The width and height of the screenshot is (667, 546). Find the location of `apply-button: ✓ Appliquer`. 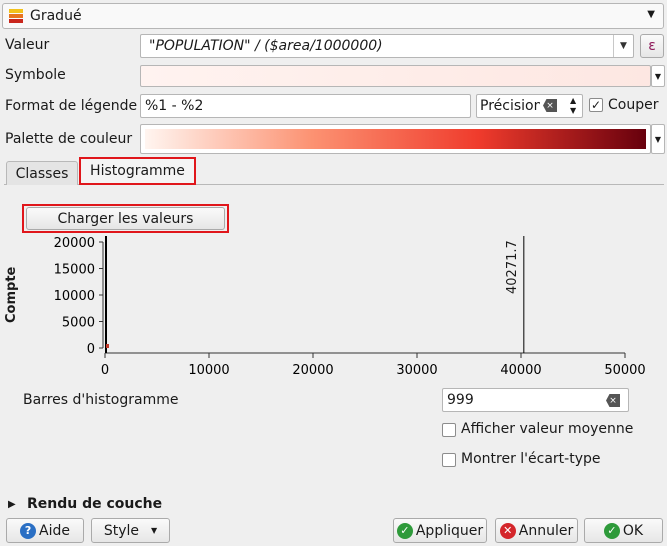

apply-button: ✓ Appliquer is located at coordinates (440, 530).